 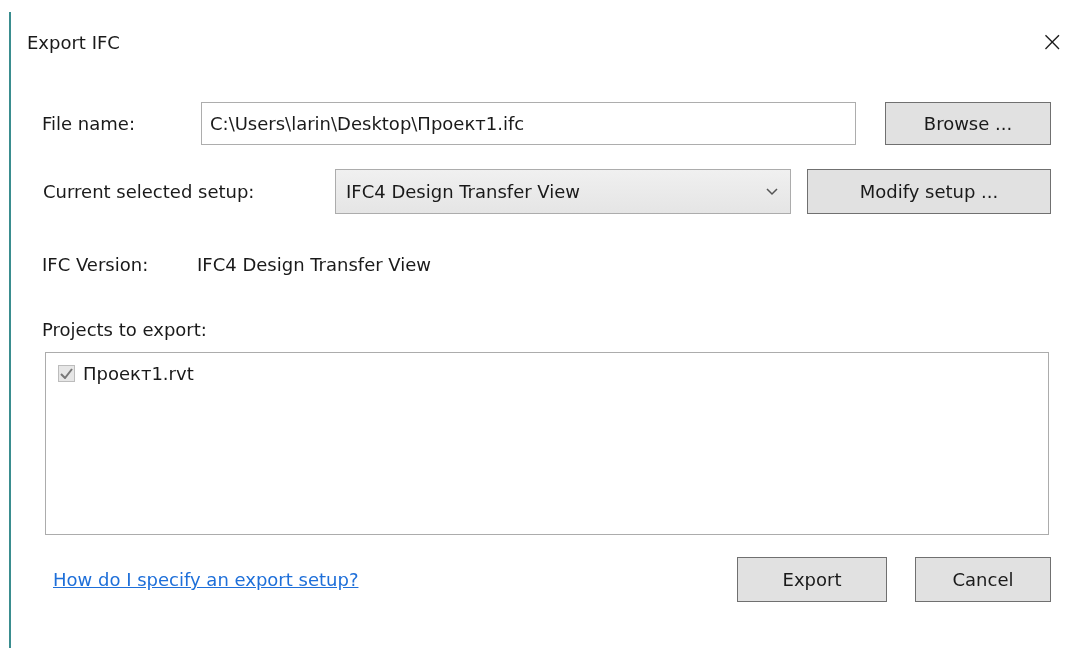 I want to click on close-button: ×, so click(x=1052, y=42).